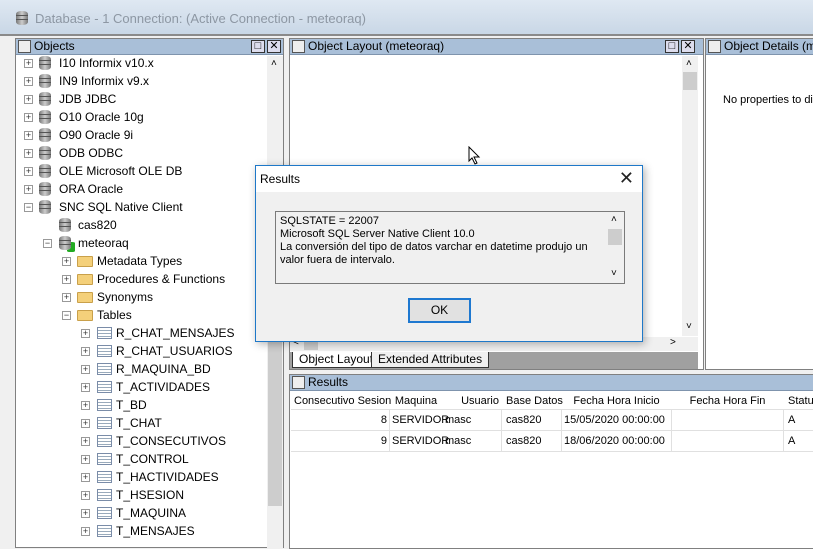 This screenshot has width=813, height=549. Describe the element at coordinates (377, 234) in the screenshot. I see `message-line: Microsoft SQL Server Native Client 10.0` at that location.